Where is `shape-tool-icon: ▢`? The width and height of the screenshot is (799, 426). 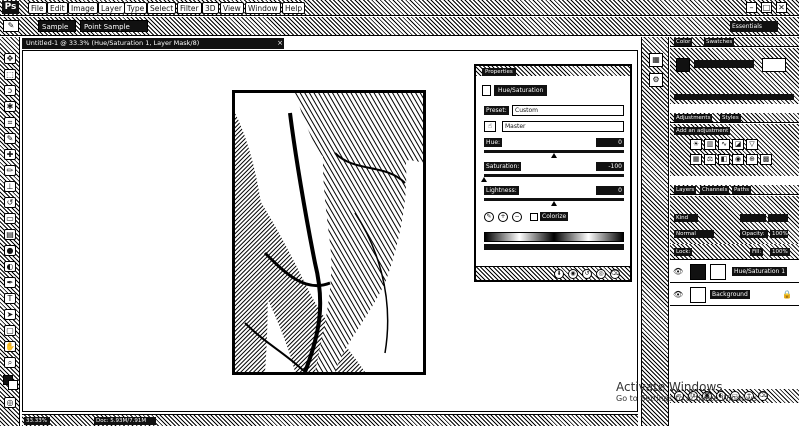
shape-tool-icon: ▢ is located at coordinates (10, 330).